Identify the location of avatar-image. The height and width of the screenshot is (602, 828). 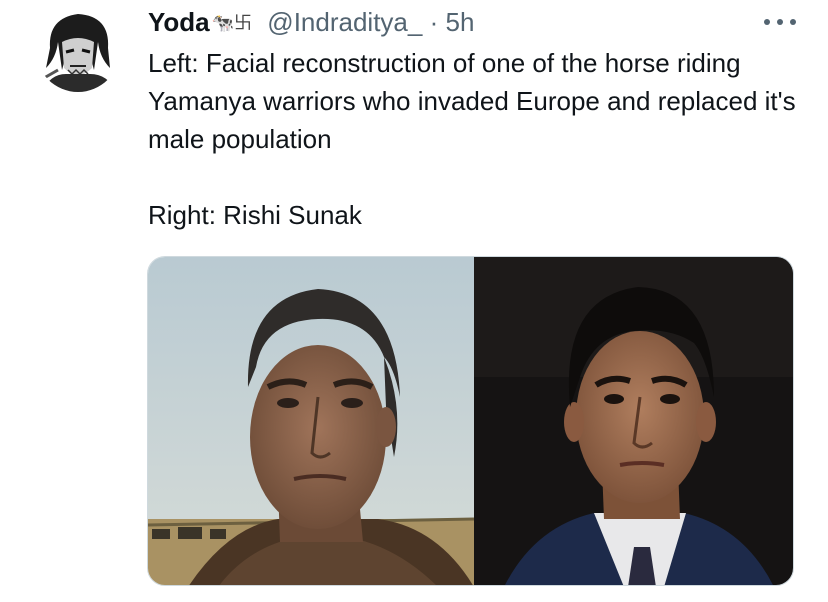
(78, 50).